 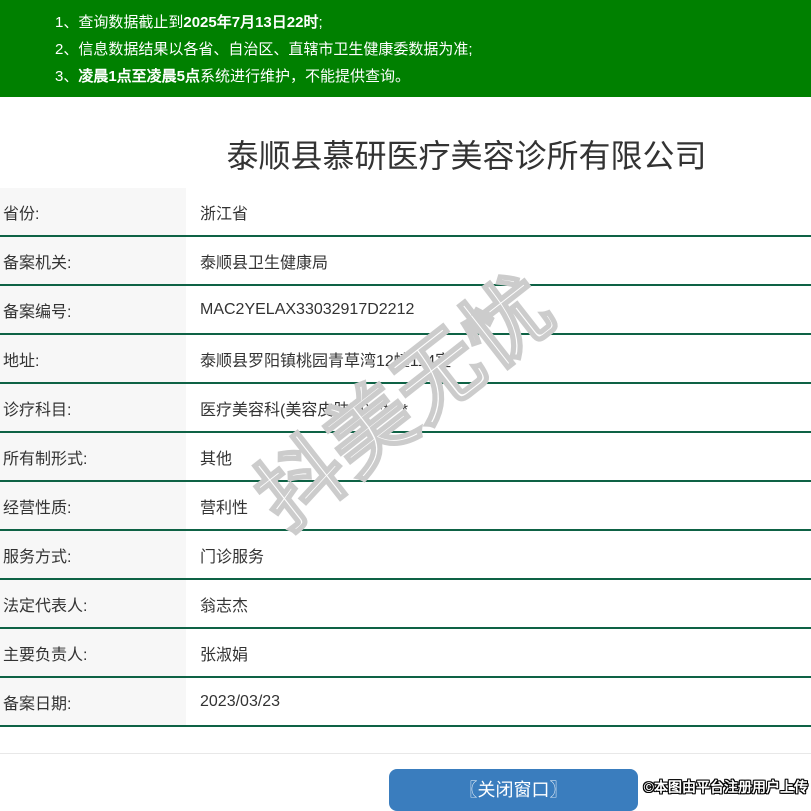 I want to click on close-window-button: 〖关闭窗口〗, so click(x=513, y=790).